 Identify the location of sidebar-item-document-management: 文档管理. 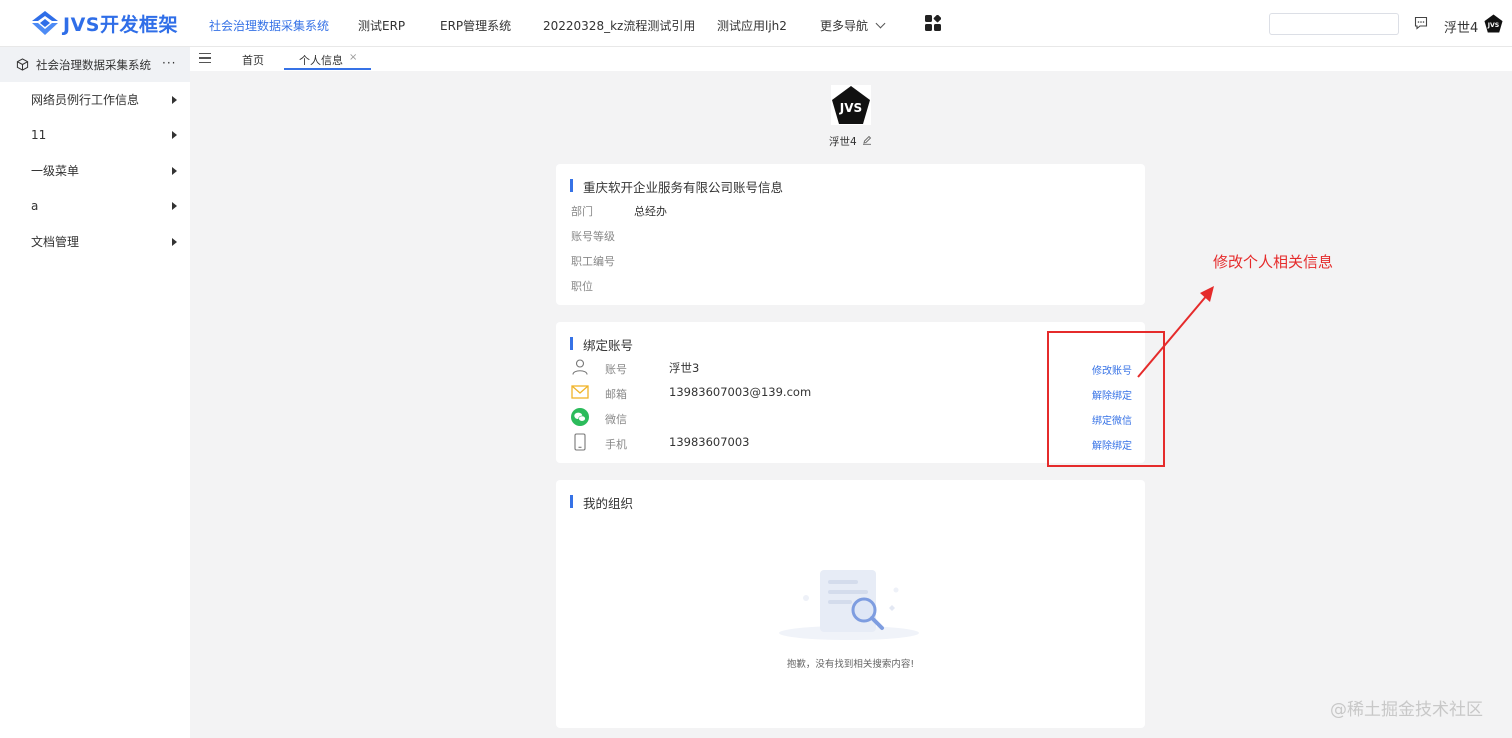
(95, 242).